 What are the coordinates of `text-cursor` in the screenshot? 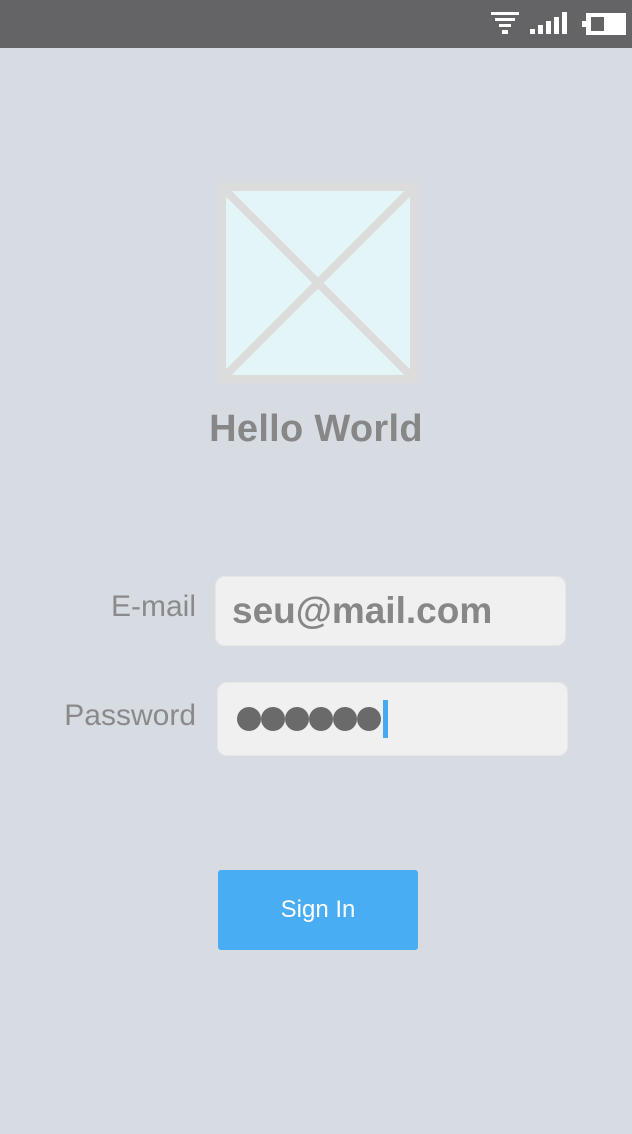 It's located at (385, 719).